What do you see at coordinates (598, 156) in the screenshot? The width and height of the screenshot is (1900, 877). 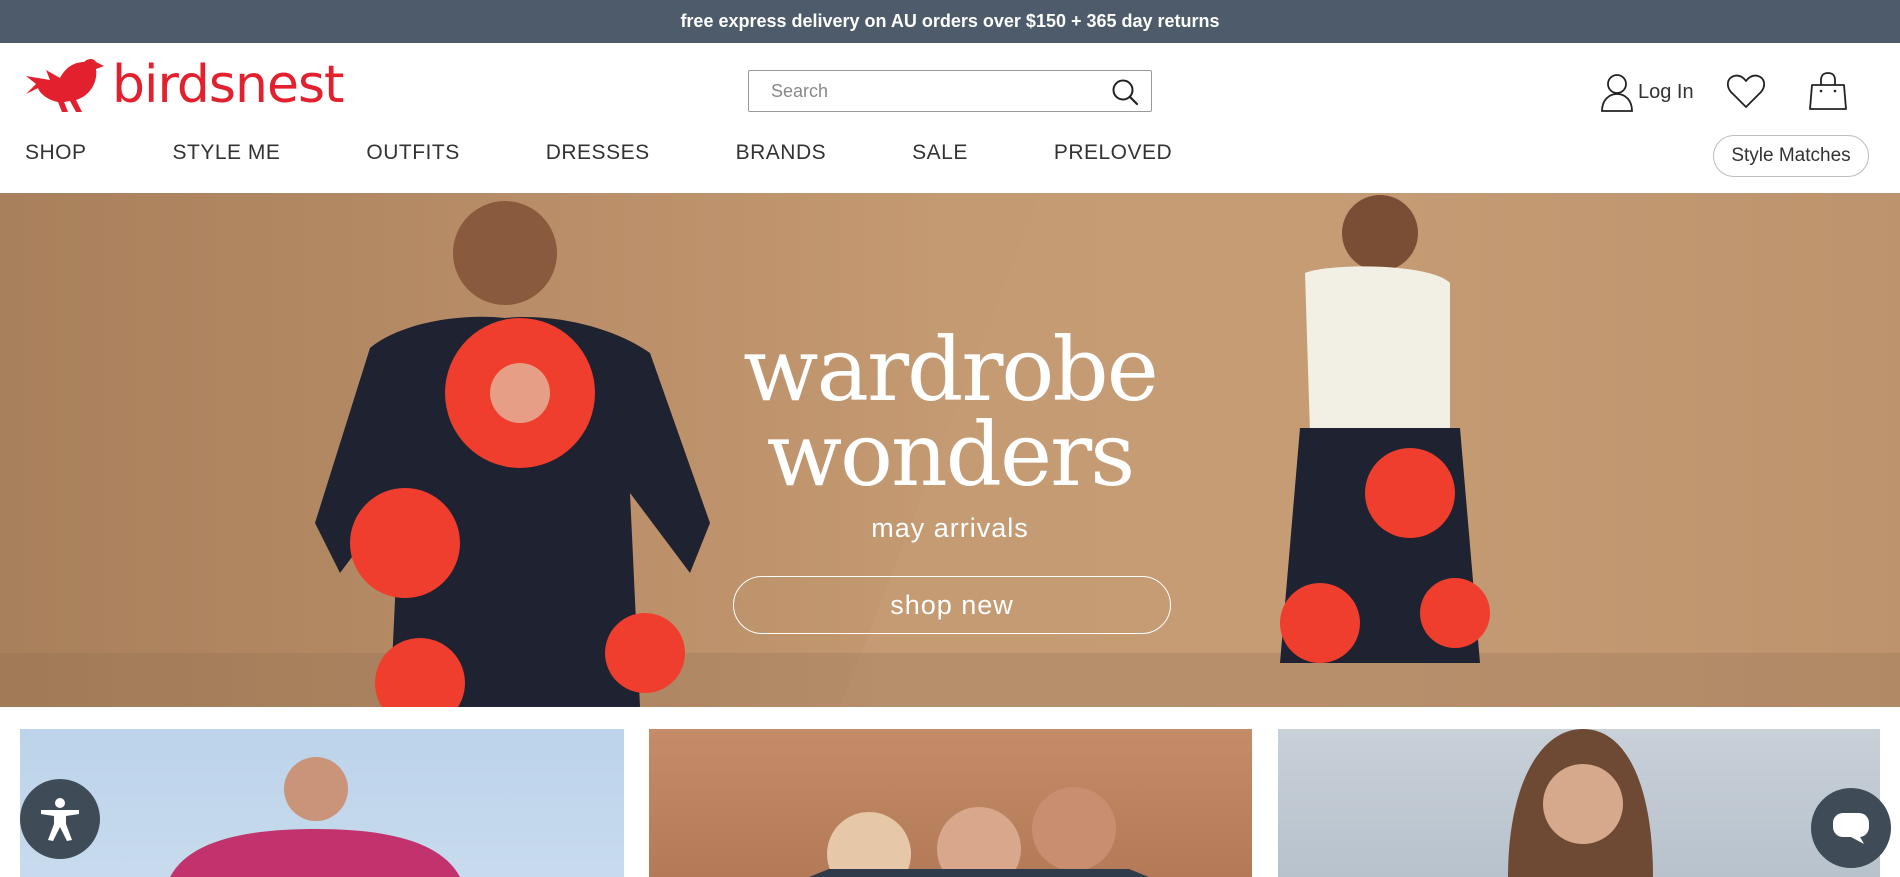 I see `nav-item-dresses: DRESSES` at bounding box center [598, 156].